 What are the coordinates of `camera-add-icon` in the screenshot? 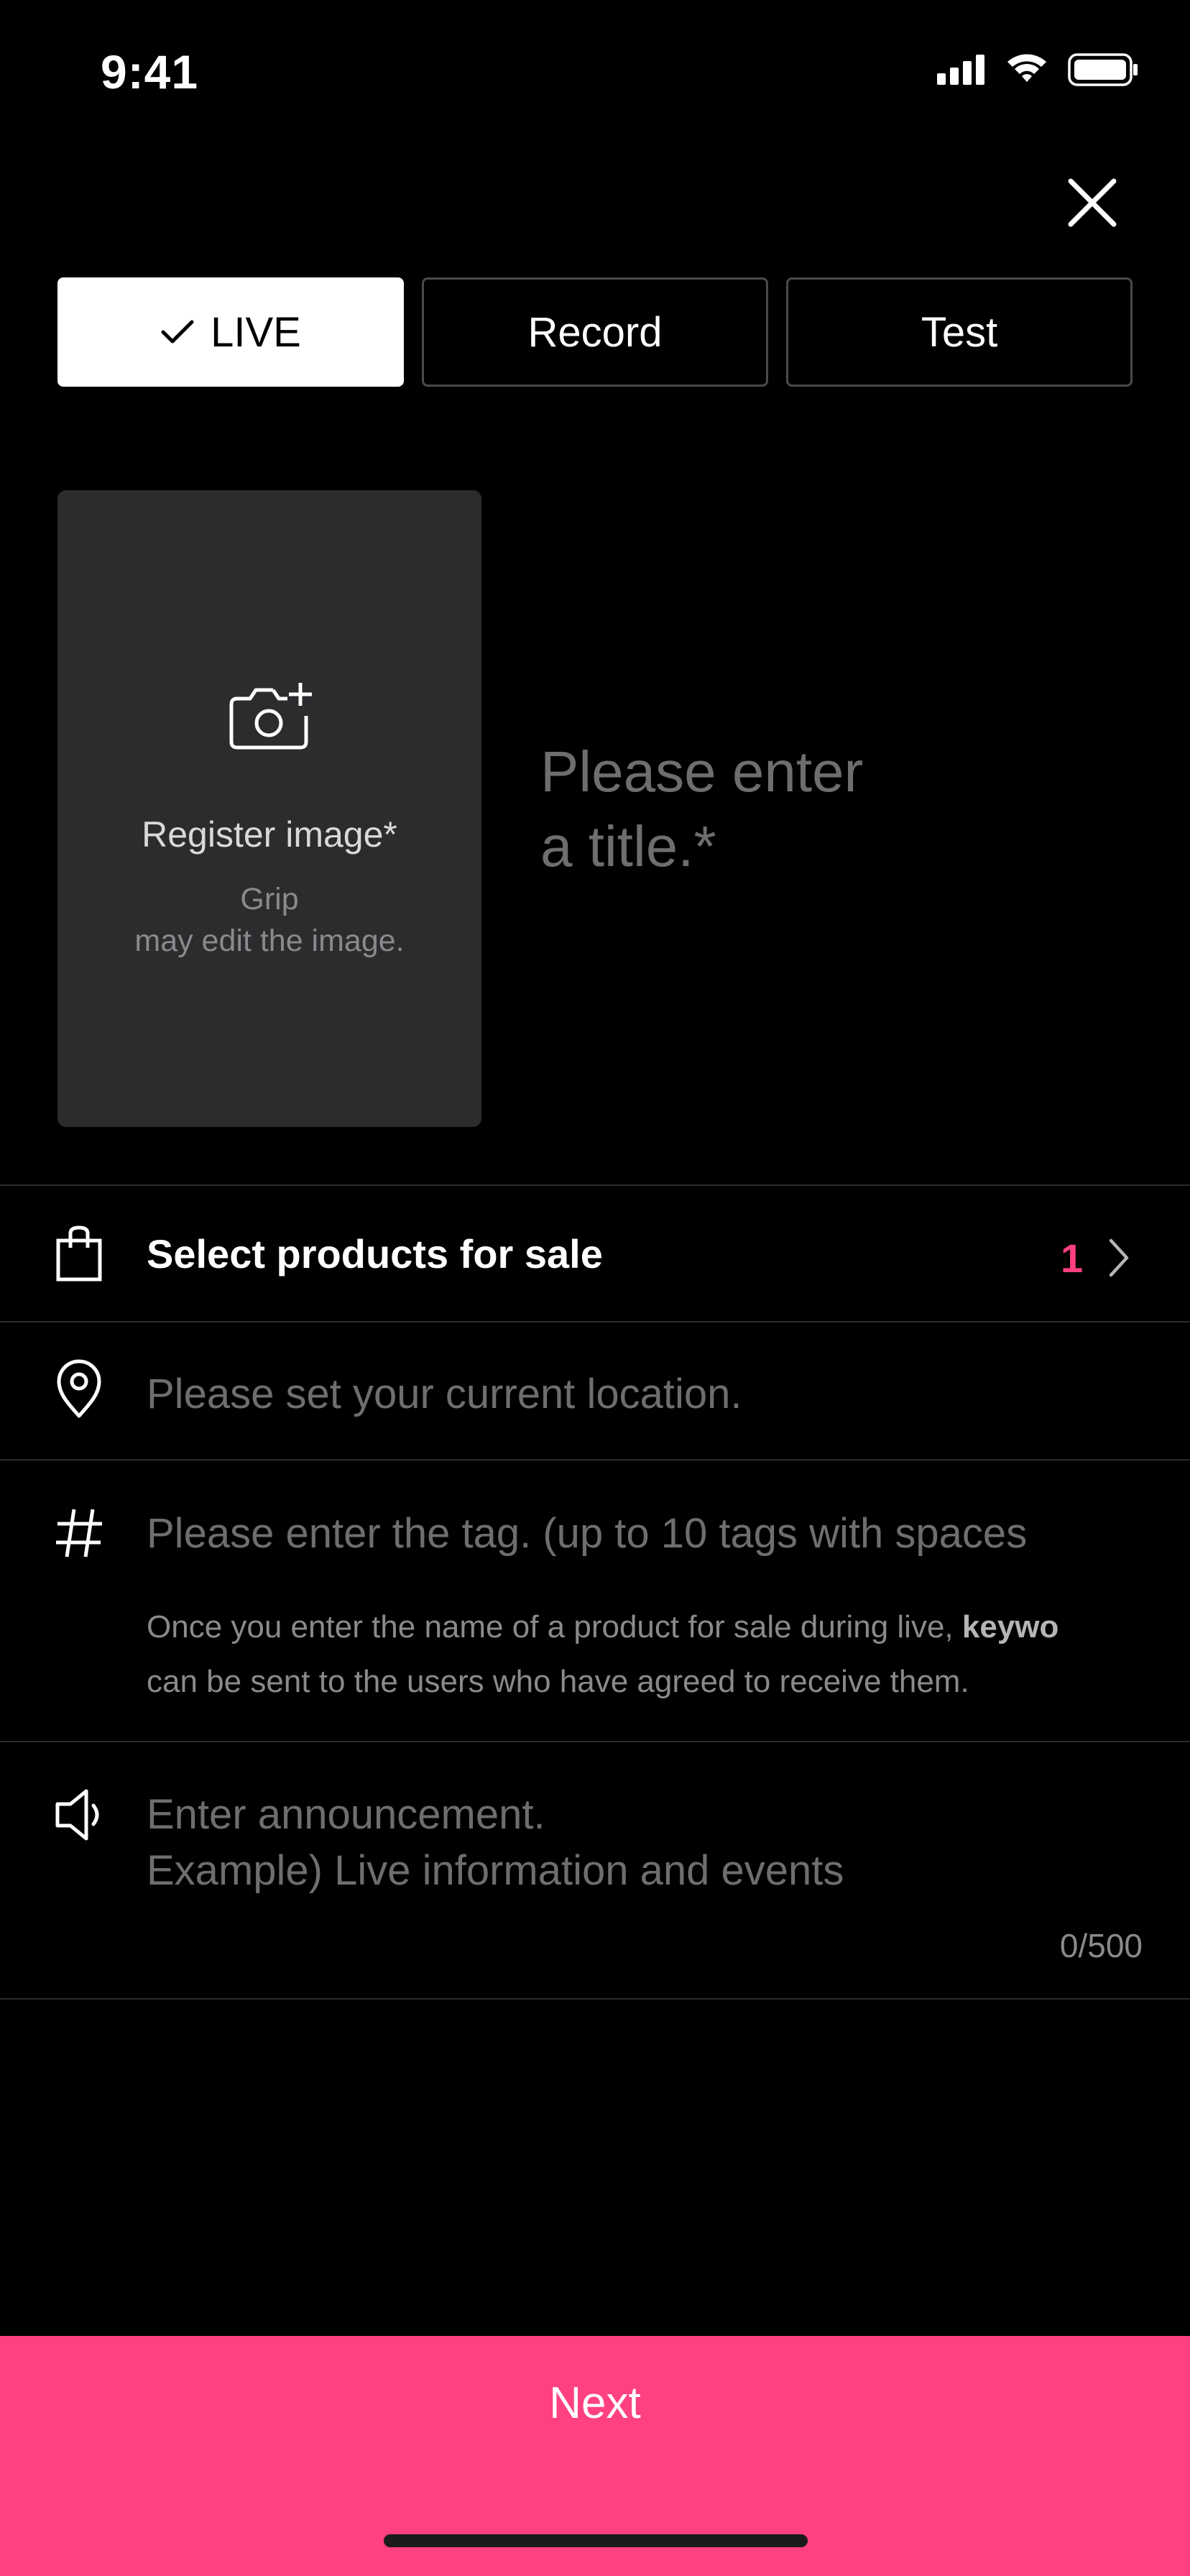 It's located at (271, 717).